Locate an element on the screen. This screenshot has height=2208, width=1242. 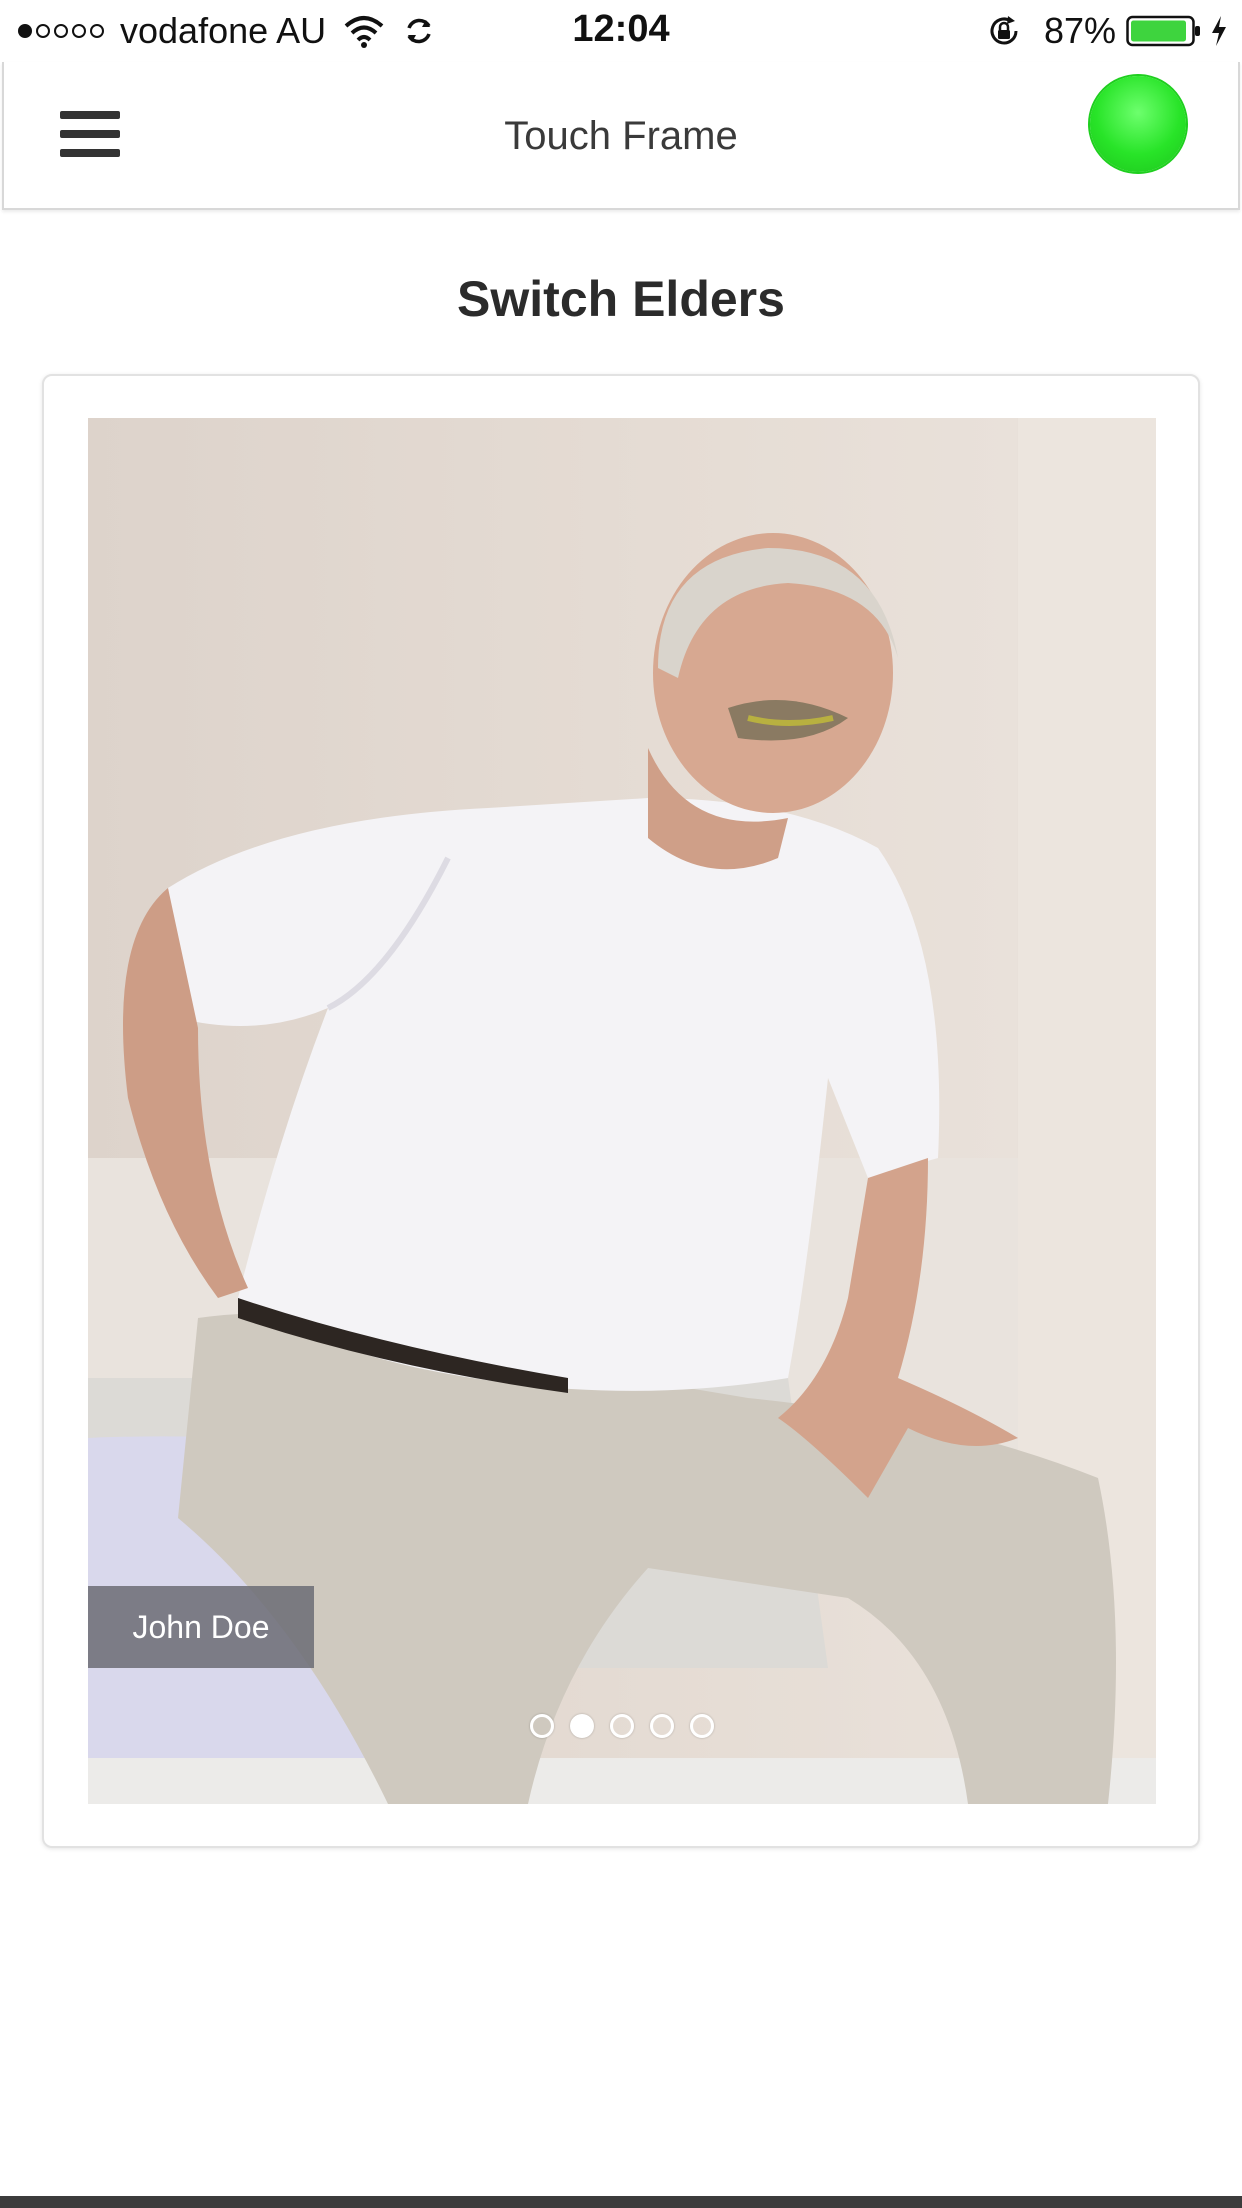
battery-icon is located at coordinates (1163, 31).